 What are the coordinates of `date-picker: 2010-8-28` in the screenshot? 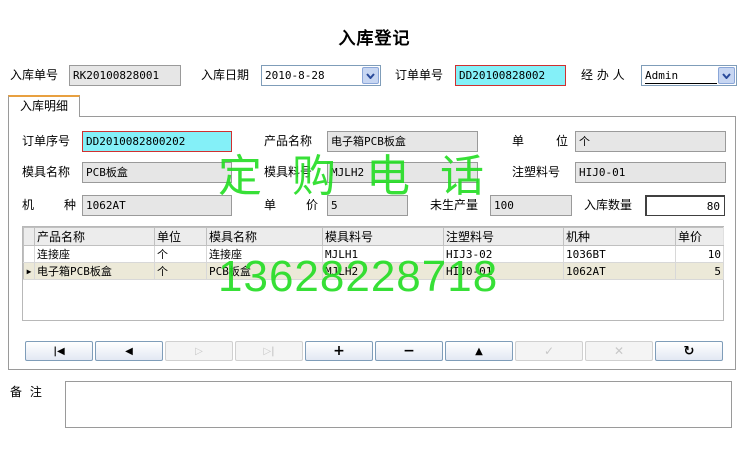 It's located at (321, 75).